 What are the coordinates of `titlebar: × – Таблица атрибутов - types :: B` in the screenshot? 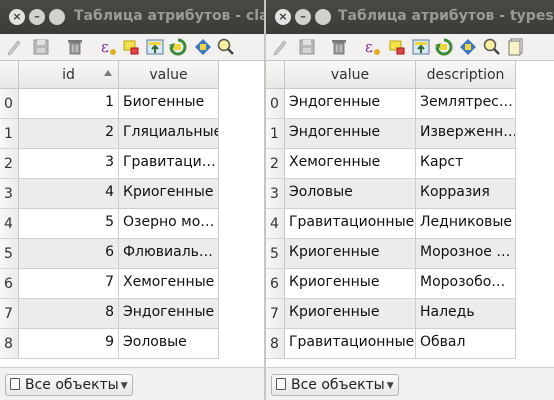 It's located at (410, 17).